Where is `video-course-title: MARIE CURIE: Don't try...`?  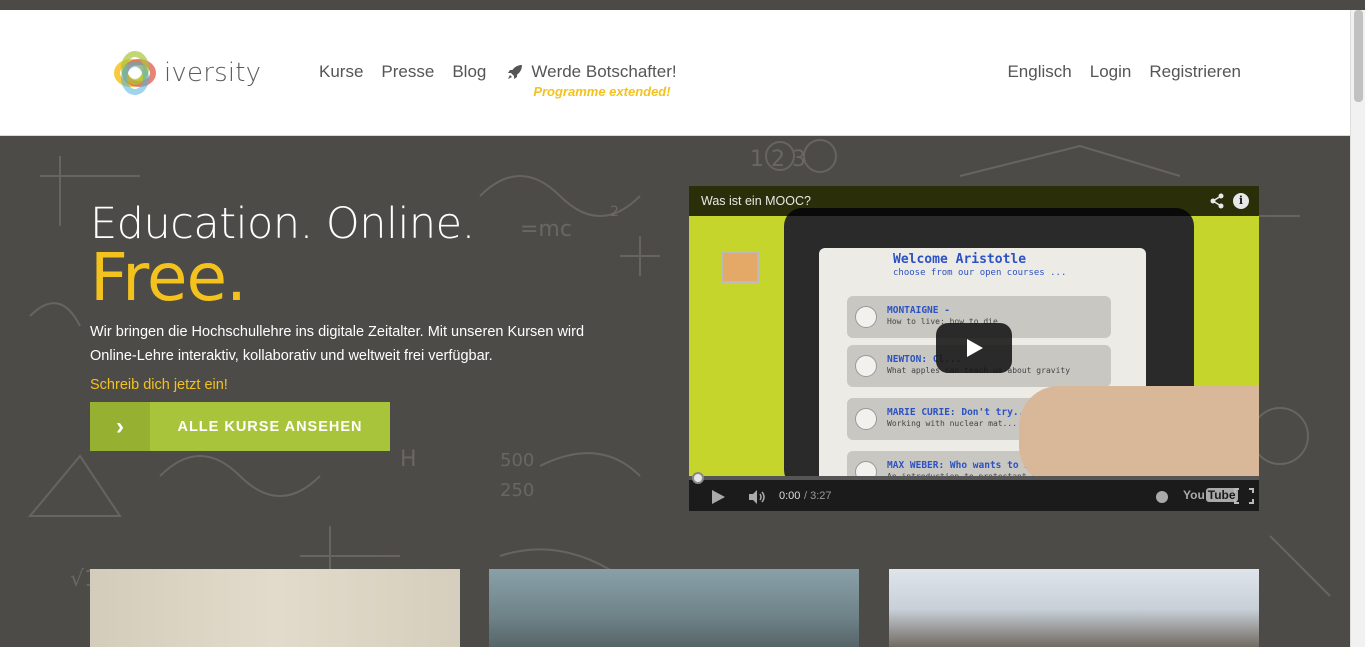 video-course-title: MARIE CURIE: Don't try... is located at coordinates (958, 412).